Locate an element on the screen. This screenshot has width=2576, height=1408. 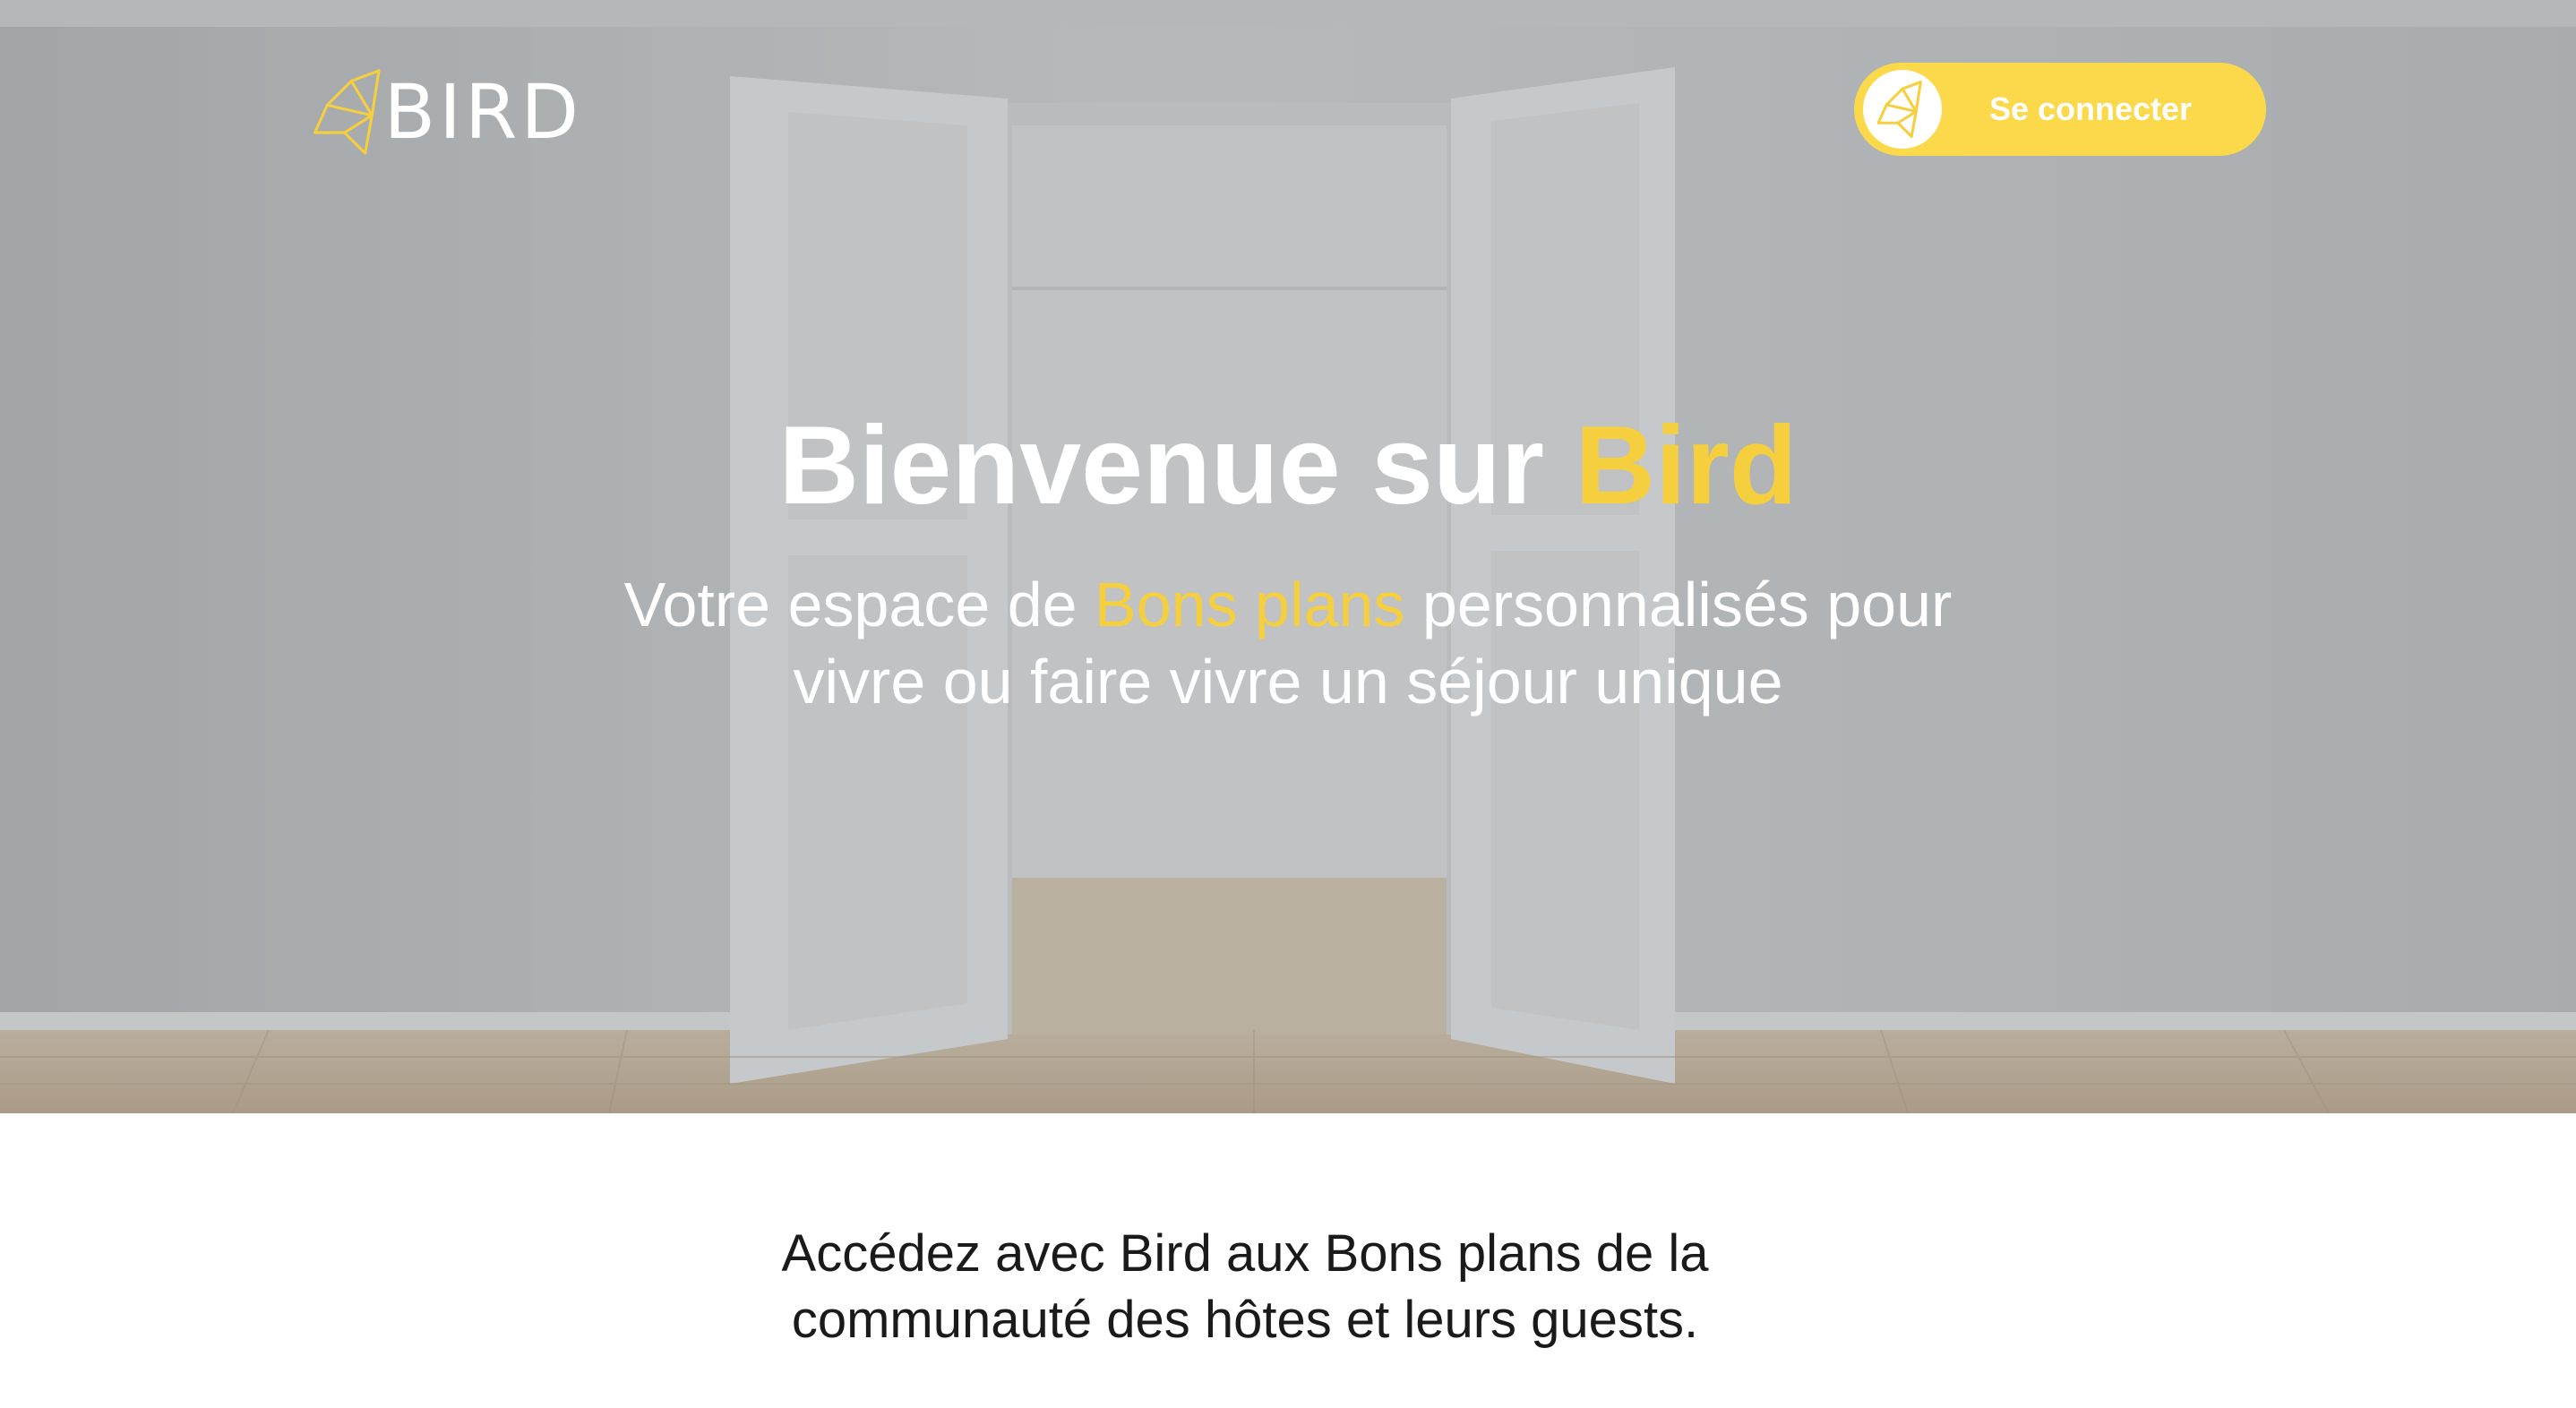
intro-line2: communauté des hôtes et leurs guests. is located at coordinates (1245, 1320).